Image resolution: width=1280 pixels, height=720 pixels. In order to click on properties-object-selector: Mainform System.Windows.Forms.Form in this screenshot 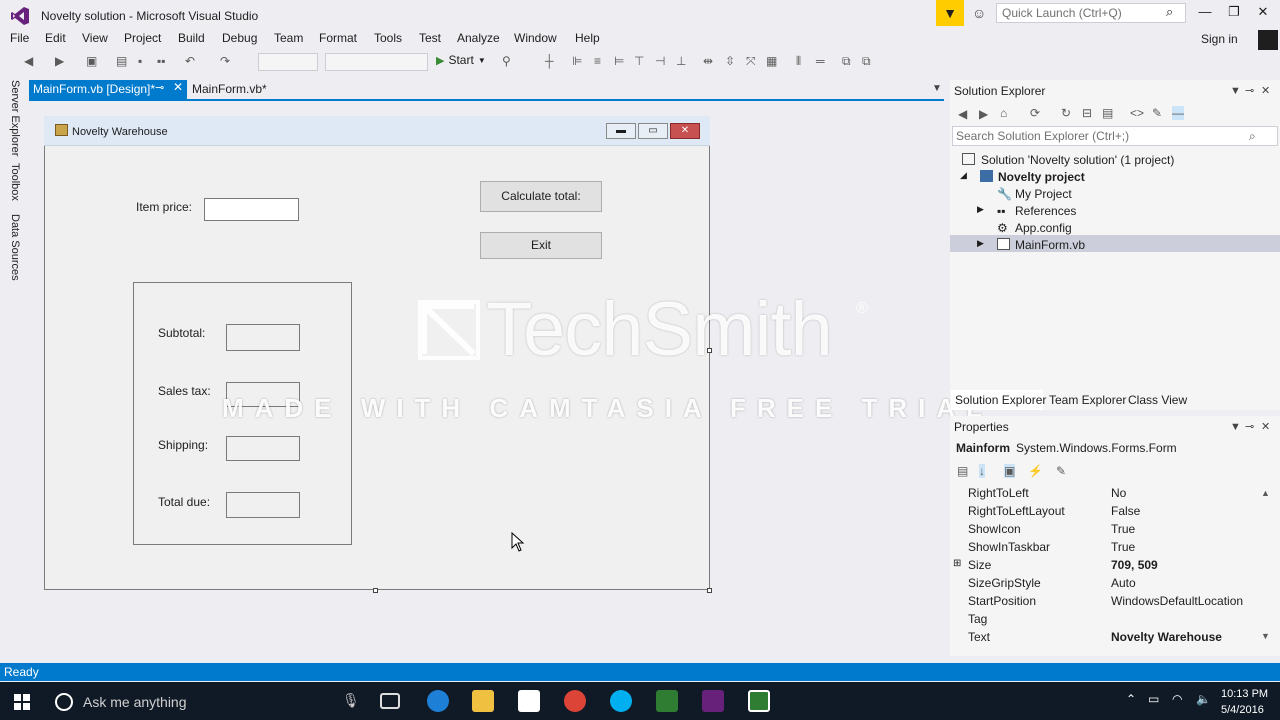, I will do `click(1066, 448)`.